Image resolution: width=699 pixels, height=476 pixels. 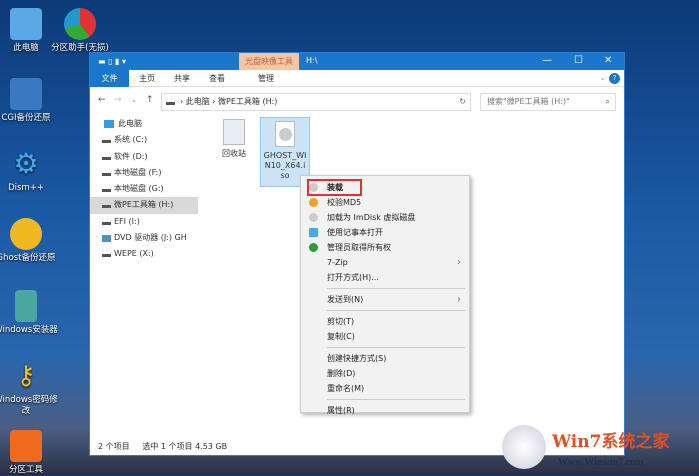 I want to click on quick-access-toolbar: ▬ ▯ ▮ ▾, so click(x=112, y=61).